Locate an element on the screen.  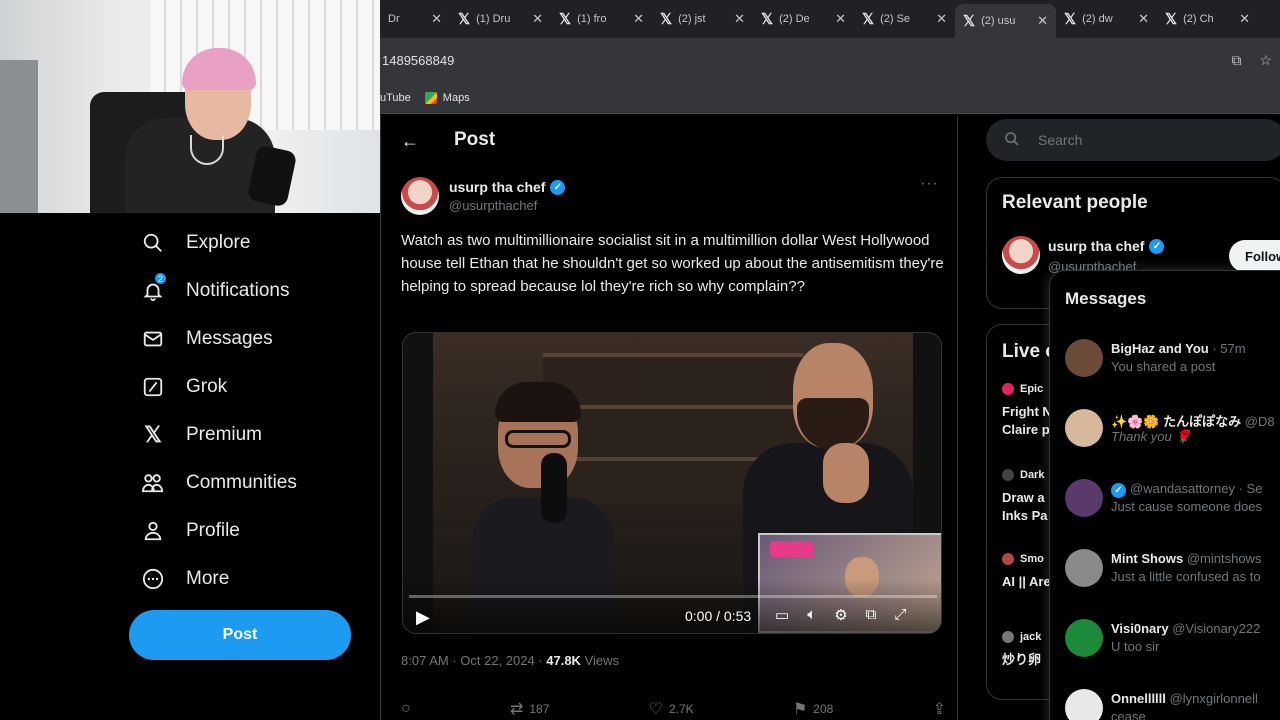
browser-tab: 𝕏 (2) De ✕ is located at coordinates (803, 19).